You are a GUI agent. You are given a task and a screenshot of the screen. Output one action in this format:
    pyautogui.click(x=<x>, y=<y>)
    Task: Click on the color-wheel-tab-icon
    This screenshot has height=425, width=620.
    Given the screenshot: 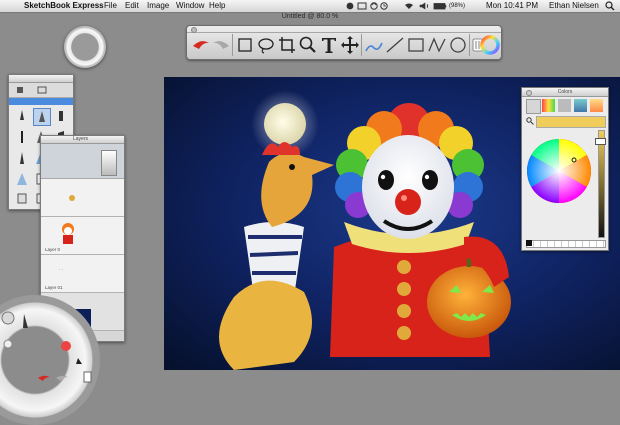 What is the action you would take?
    pyautogui.click(x=533, y=106)
    